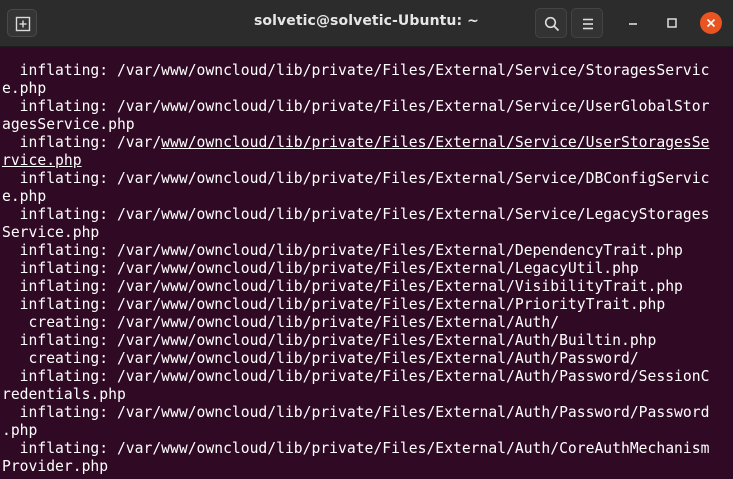 The image size is (733, 479). What do you see at coordinates (64, 394) in the screenshot?
I see `output-line: redentials.php` at bounding box center [64, 394].